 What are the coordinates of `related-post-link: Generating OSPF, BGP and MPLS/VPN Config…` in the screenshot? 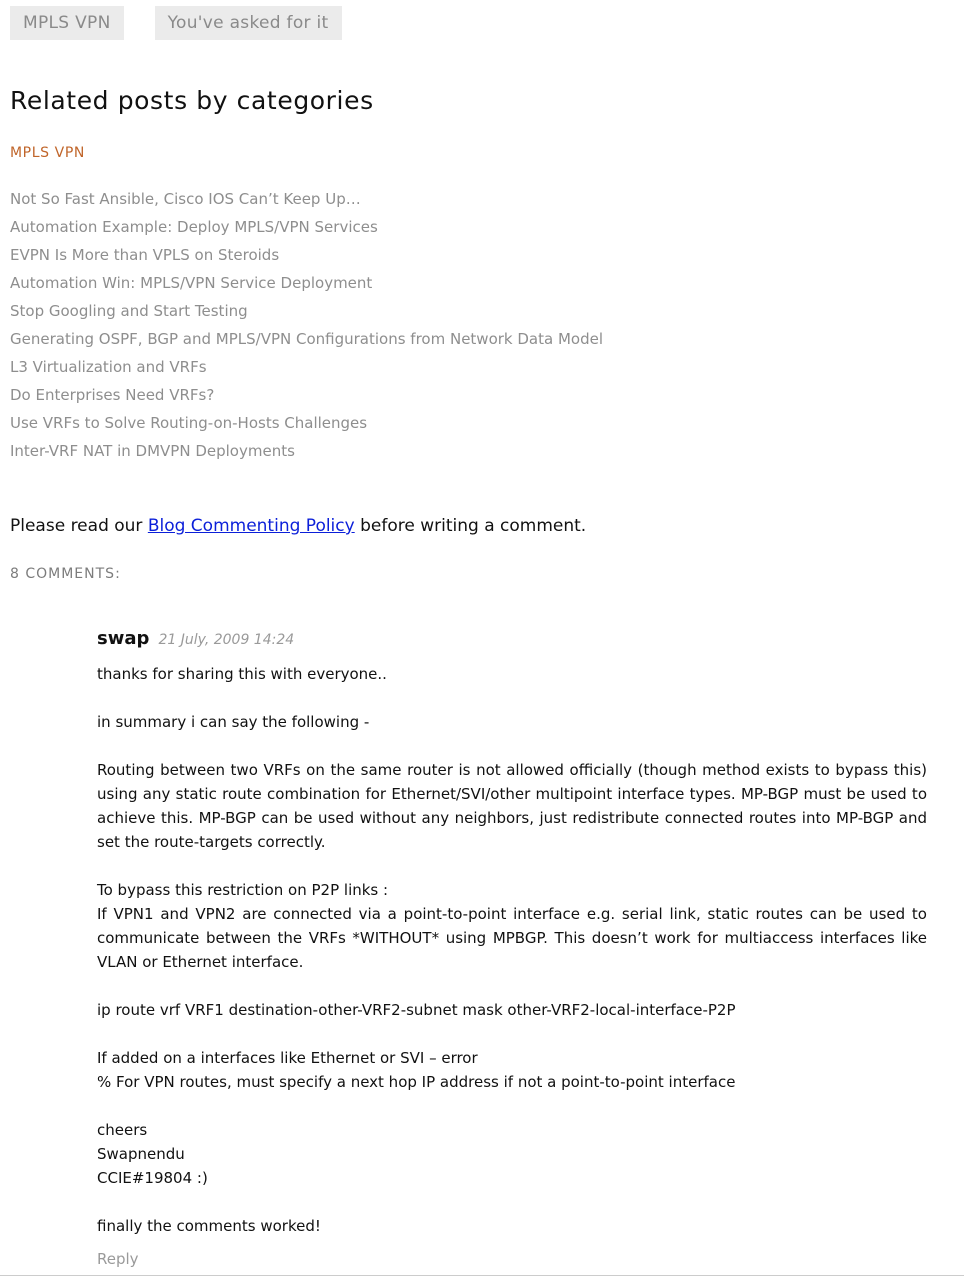 It's located at (306, 339).